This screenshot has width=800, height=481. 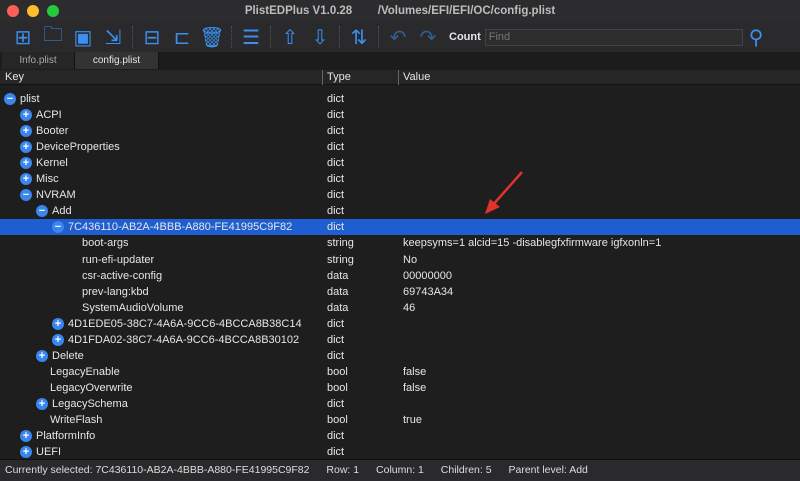 I want to click on tree-row: + Delete dict, so click(x=400, y=356).